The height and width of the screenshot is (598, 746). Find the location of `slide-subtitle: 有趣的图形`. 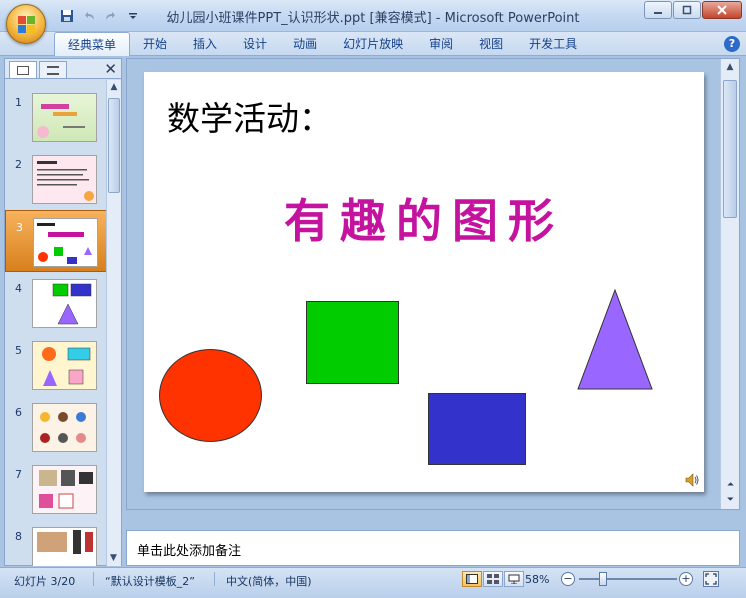

slide-subtitle: 有趣的图形 is located at coordinates (424, 218).